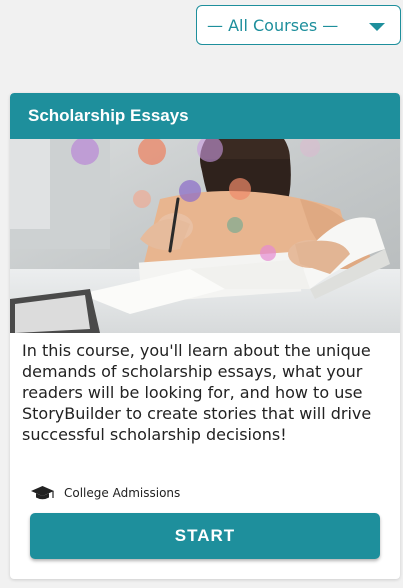  What do you see at coordinates (377, 27) in the screenshot?
I see `caret-down-icon` at bounding box center [377, 27].